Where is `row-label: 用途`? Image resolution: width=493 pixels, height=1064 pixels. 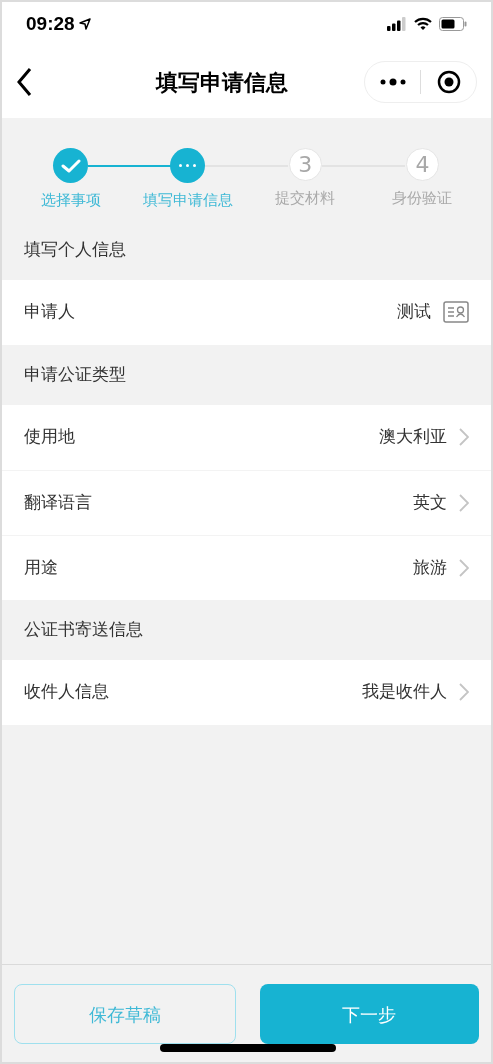 row-label: 用途 is located at coordinates (41, 567).